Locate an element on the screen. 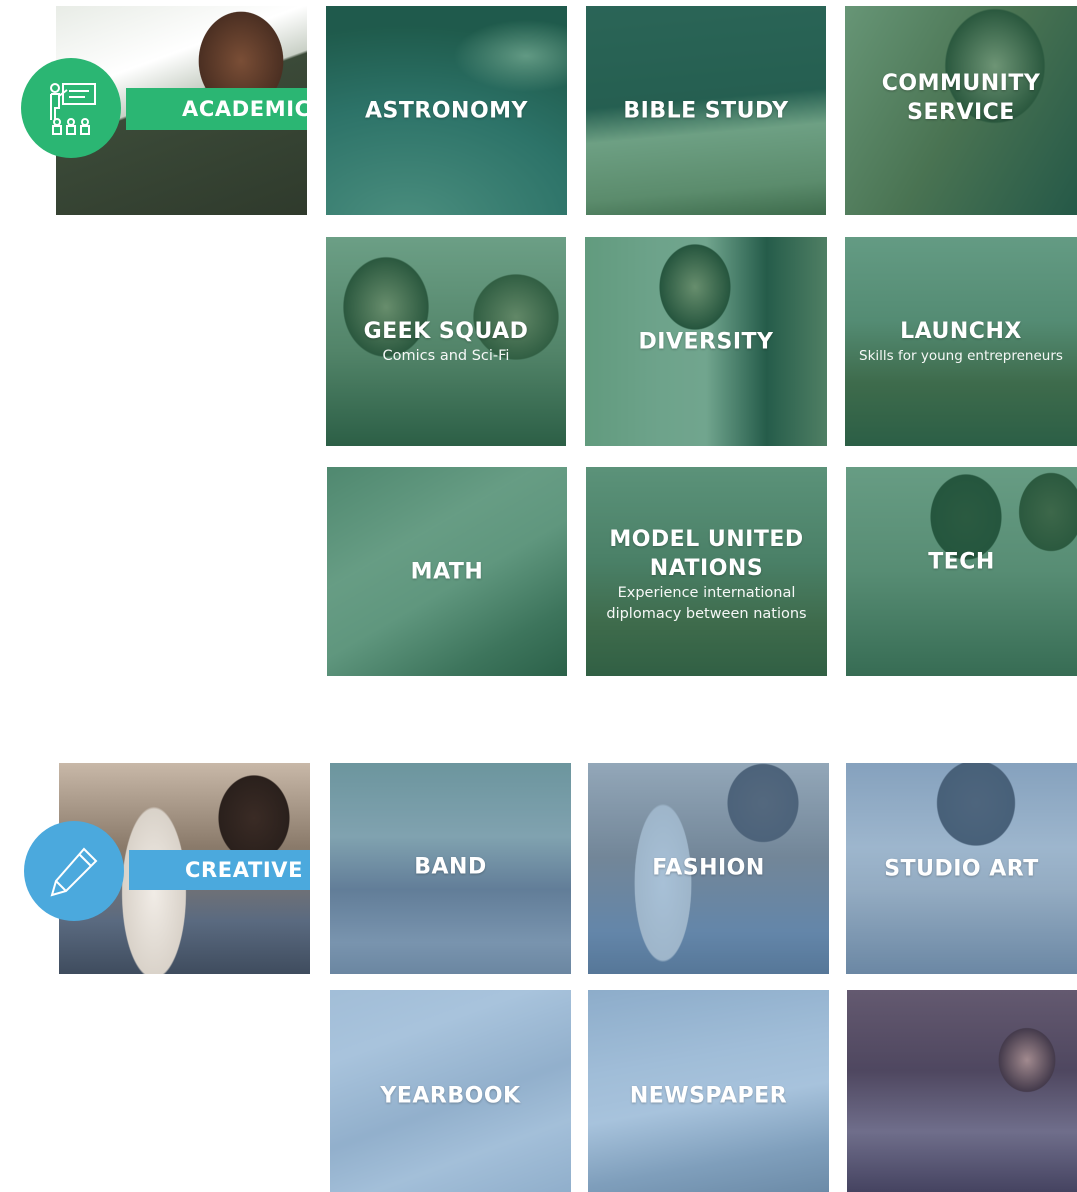 The image size is (1077, 1192). tile-title: STUDIO ART is located at coordinates (961, 868).